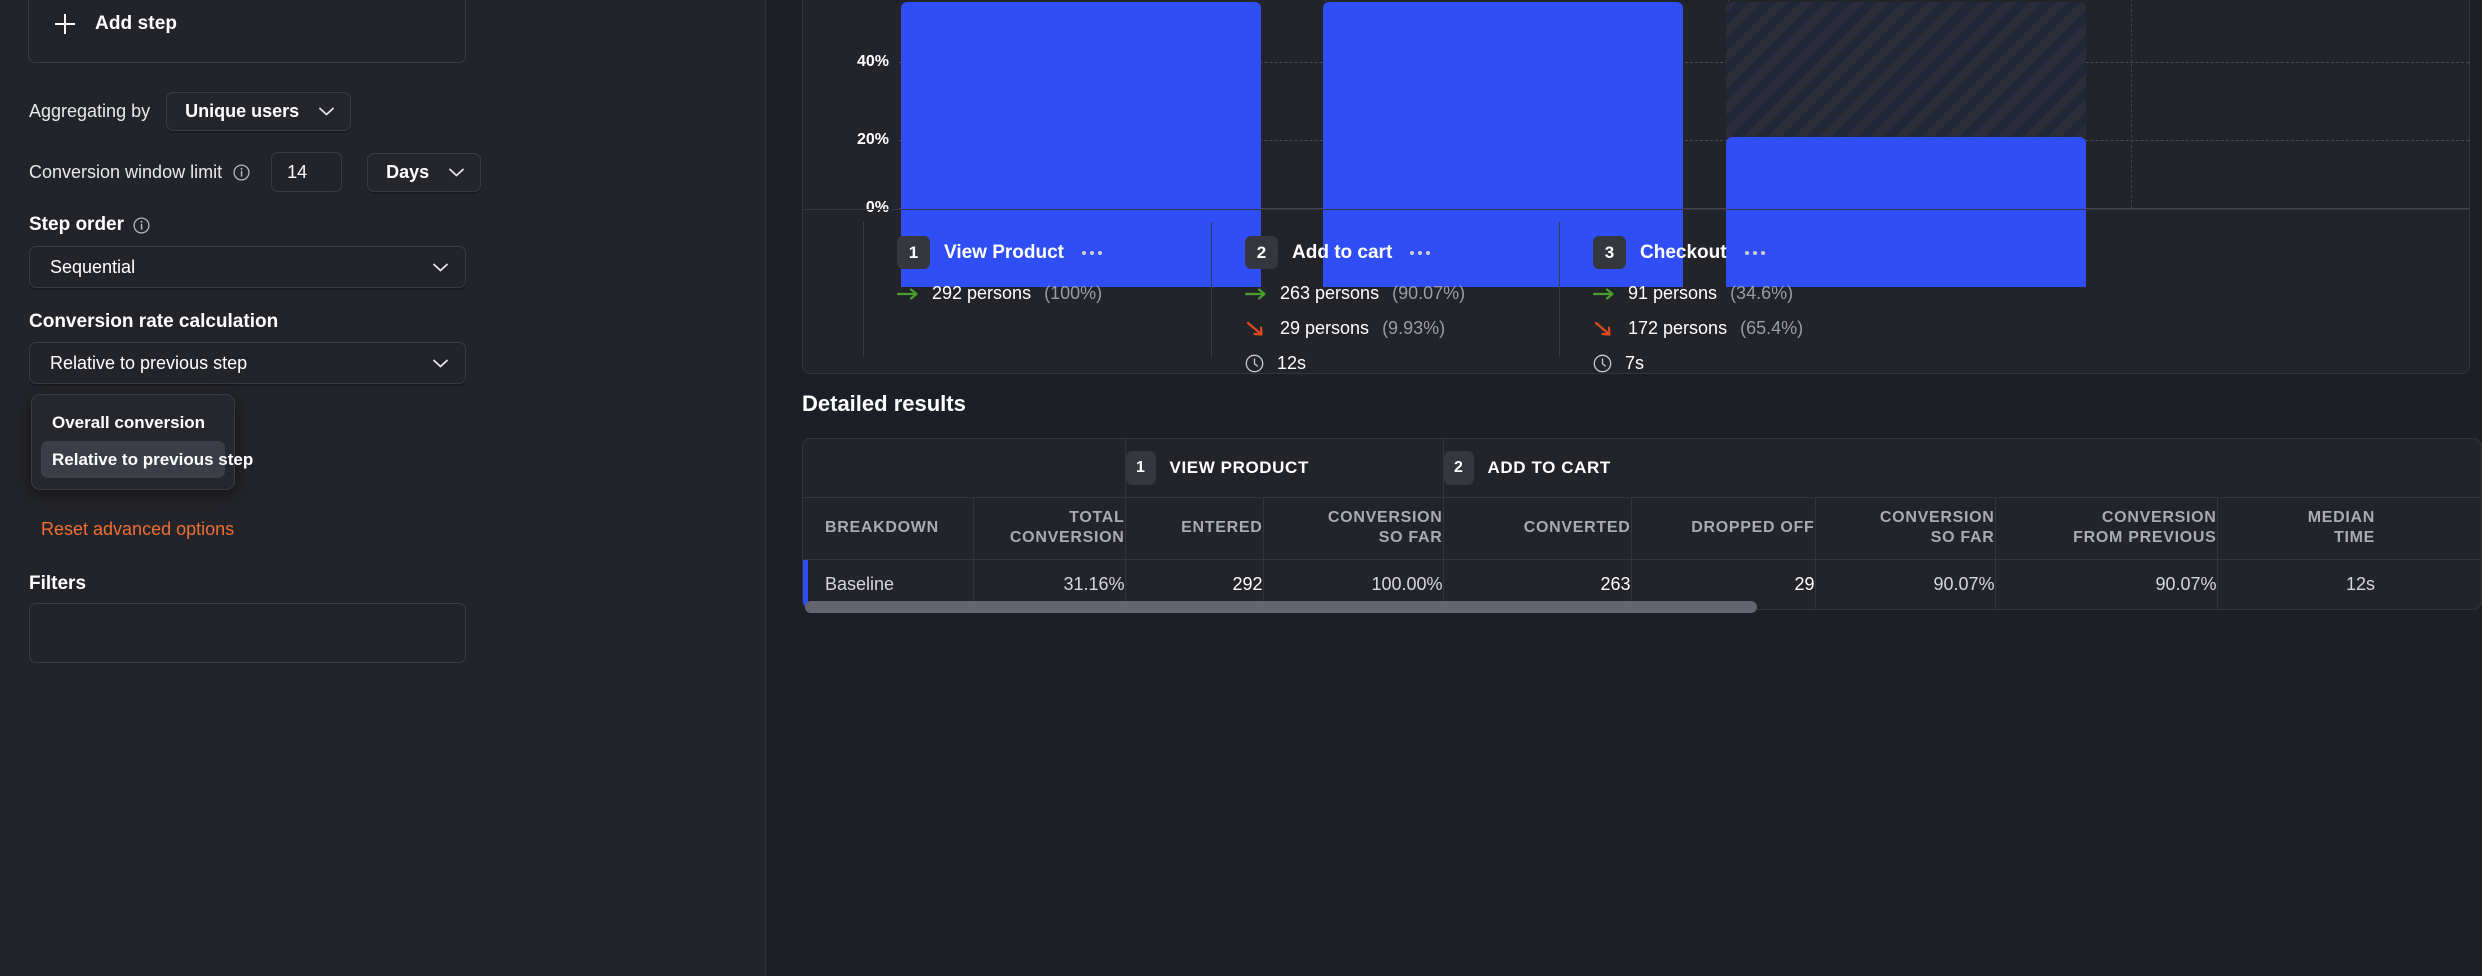  Describe the element at coordinates (307, 172) in the screenshot. I see `conversion-window-input: 14` at that location.